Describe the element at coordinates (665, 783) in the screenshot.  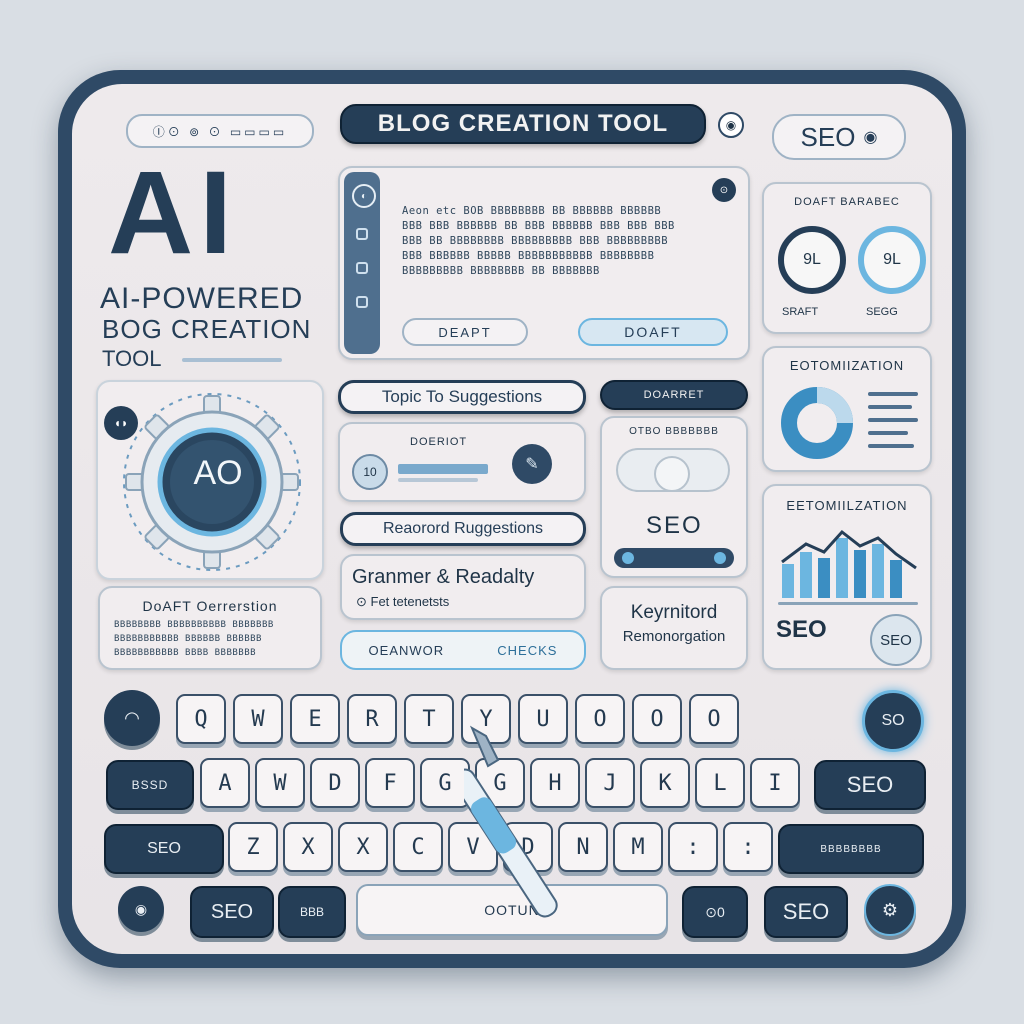
I see `key-r2-8: K` at that location.